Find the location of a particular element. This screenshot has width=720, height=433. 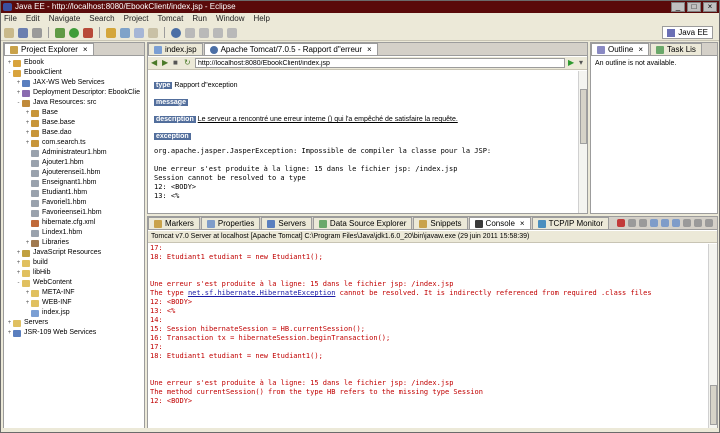

menu-window: Window is located at coordinates (230, 19).